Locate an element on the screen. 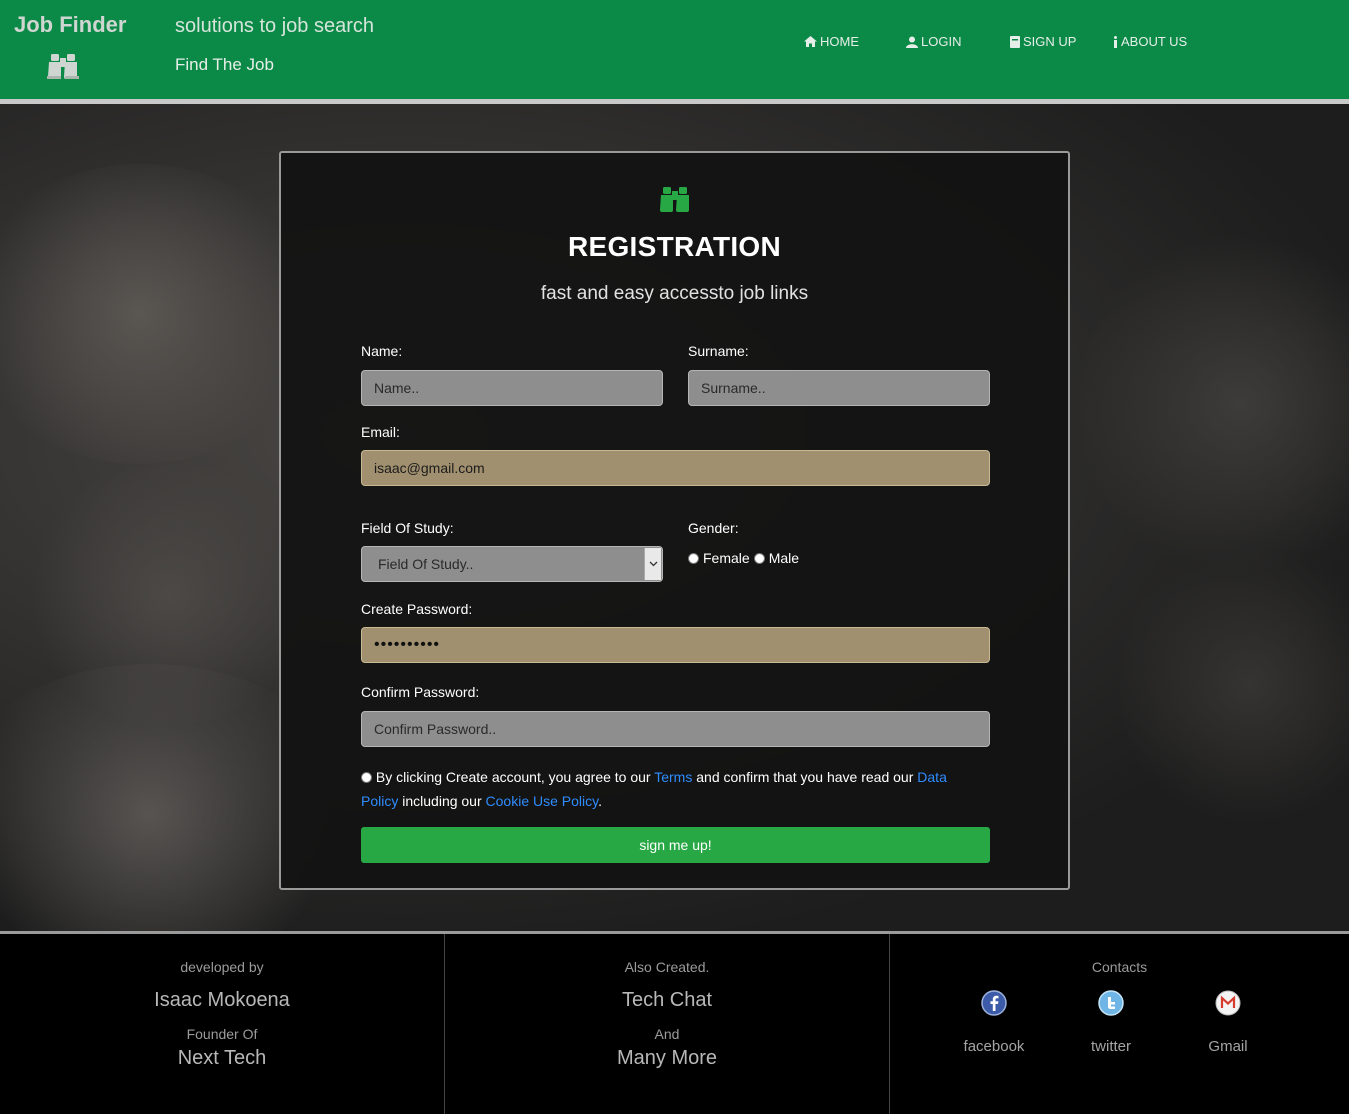 Image resolution: width=1349 pixels, height=1114 pixels. nav-about: ABOUT US is located at coordinates (1150, 41).